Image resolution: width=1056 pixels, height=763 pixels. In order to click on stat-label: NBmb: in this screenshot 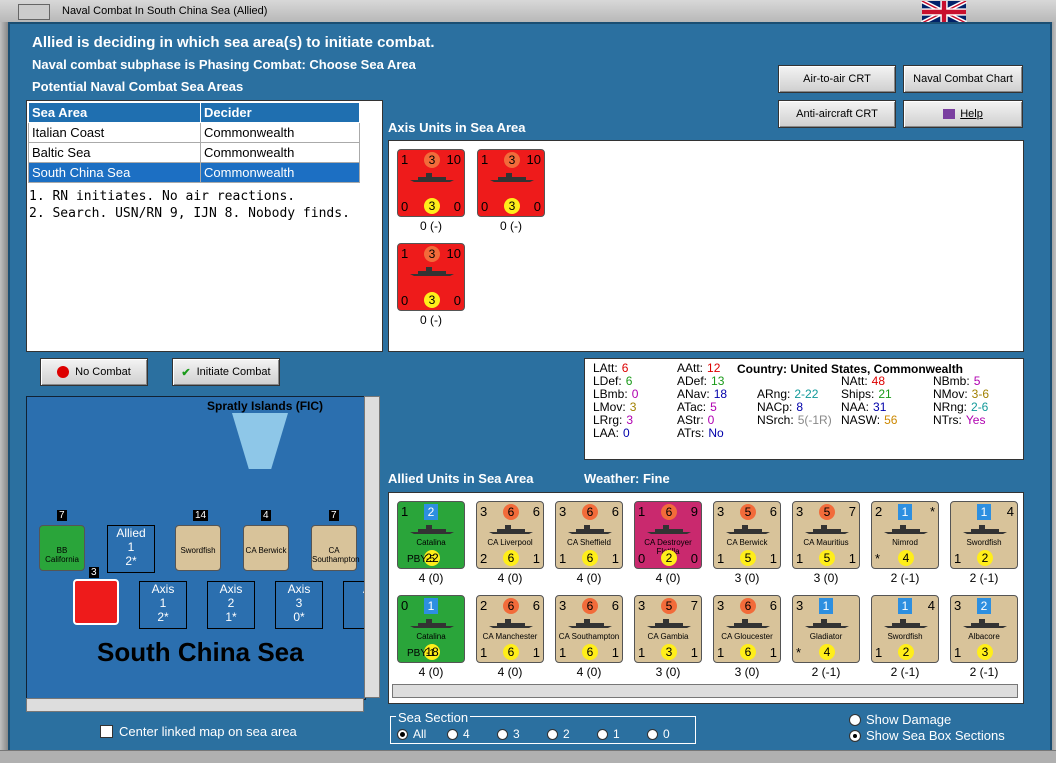, I will do `click(951, 381)`.